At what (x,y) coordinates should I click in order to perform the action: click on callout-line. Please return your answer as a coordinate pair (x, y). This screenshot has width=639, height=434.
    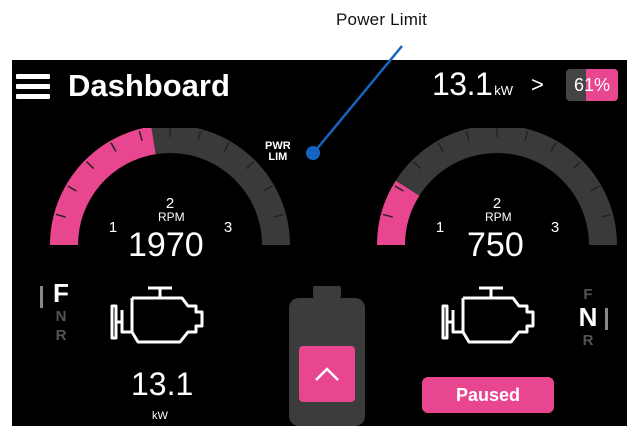
    Looking at the image, I should click on (359, 98).